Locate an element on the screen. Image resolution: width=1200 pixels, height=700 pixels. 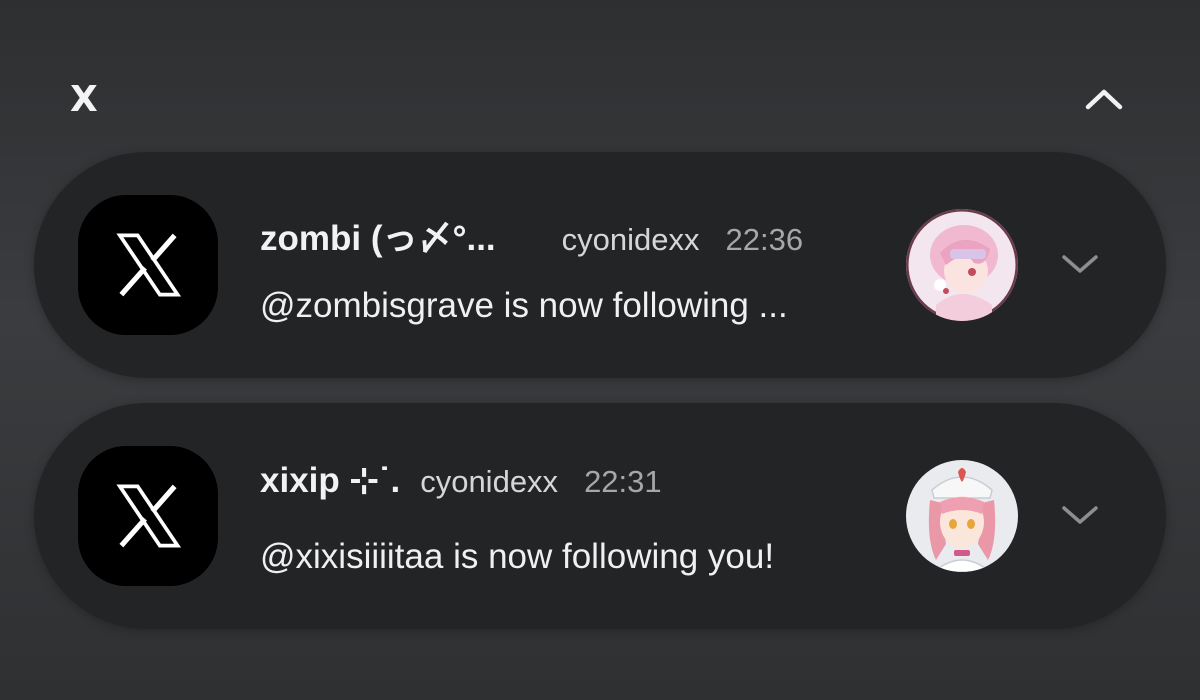
notification-group-header: X is located at coordinates (600, 99).